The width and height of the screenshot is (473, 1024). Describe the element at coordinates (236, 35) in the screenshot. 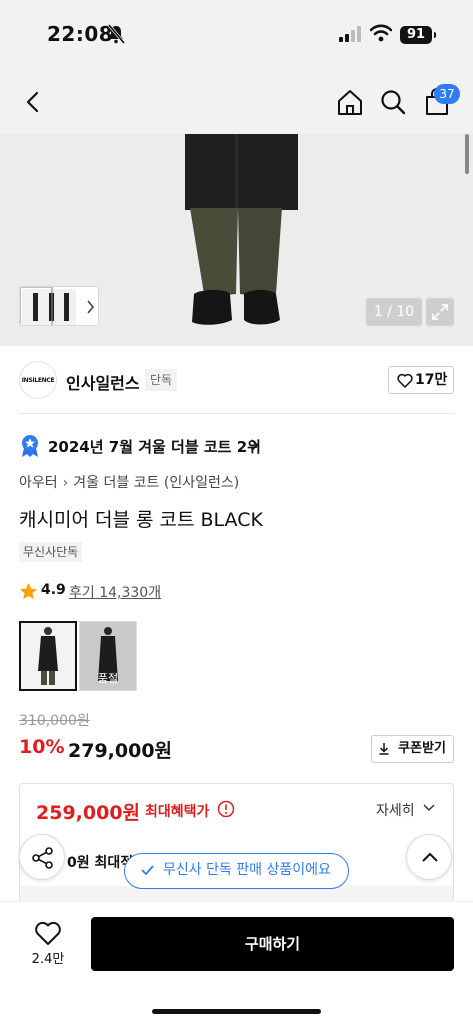

I see `status-bar: 22:08 91` at that location.